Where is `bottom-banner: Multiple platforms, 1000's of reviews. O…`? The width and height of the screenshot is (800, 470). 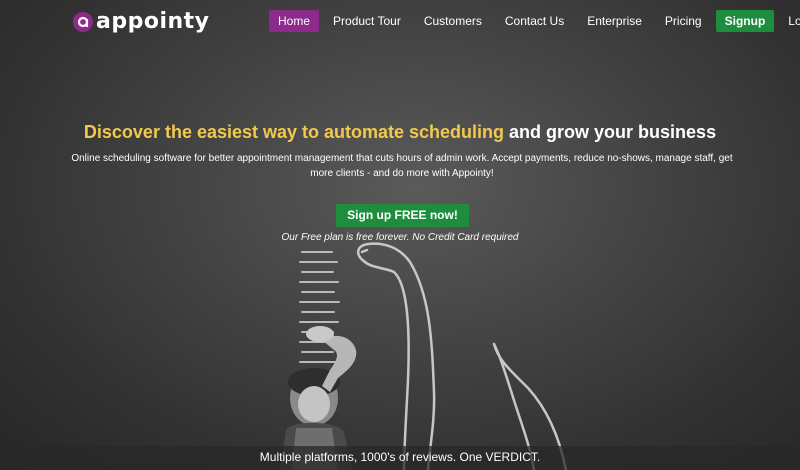 bottom-banner: Multiple platforms, 1000's of reviews. O… is located at coordinates (400, 458).